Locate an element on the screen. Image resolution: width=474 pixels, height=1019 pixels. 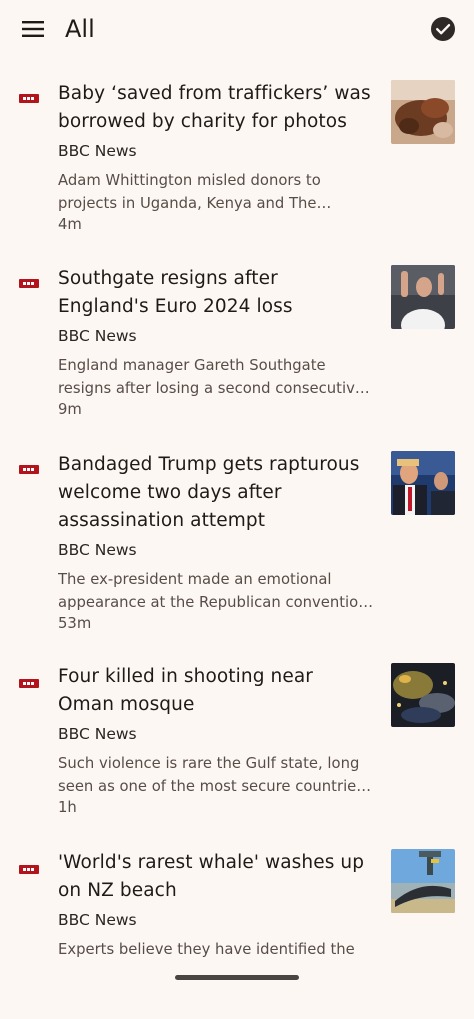
mark-all-read-button is located at coordinates (443, 29).